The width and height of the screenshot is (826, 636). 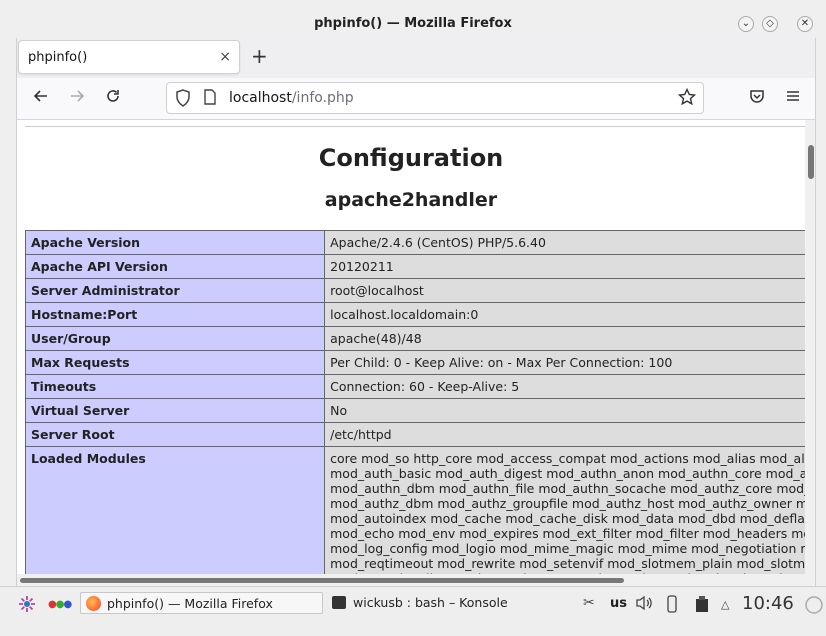 What do you see at coordinates (175, 314) in the screenshot?
I see `row-label: Hostname:Port` at bounding box center [175, 314].